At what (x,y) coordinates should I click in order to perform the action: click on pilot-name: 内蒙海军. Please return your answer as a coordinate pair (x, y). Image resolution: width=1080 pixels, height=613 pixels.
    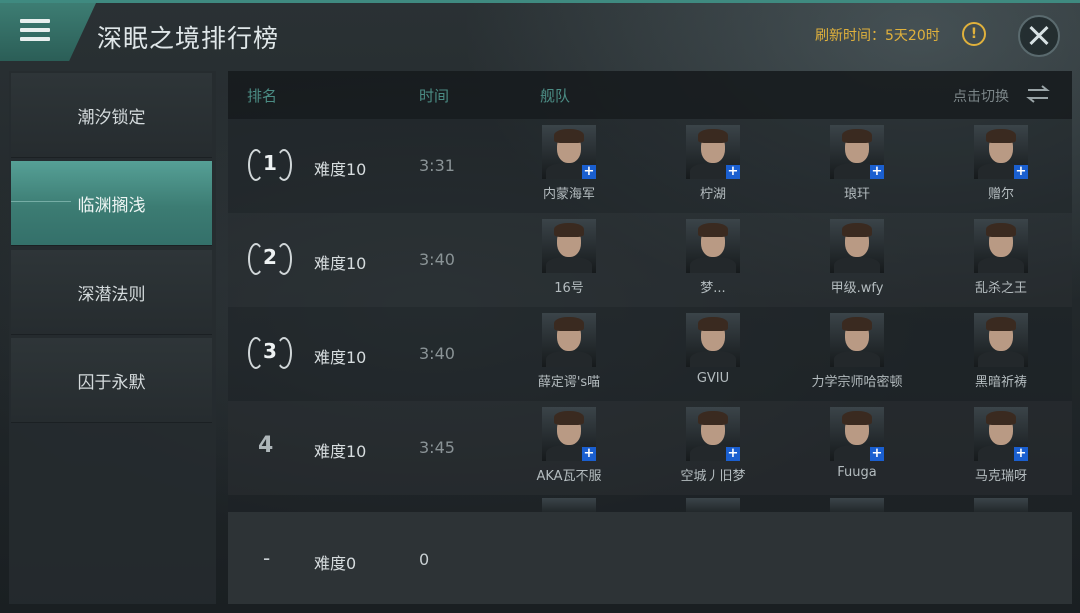
    Looking at the image, I should click on (568, 194).